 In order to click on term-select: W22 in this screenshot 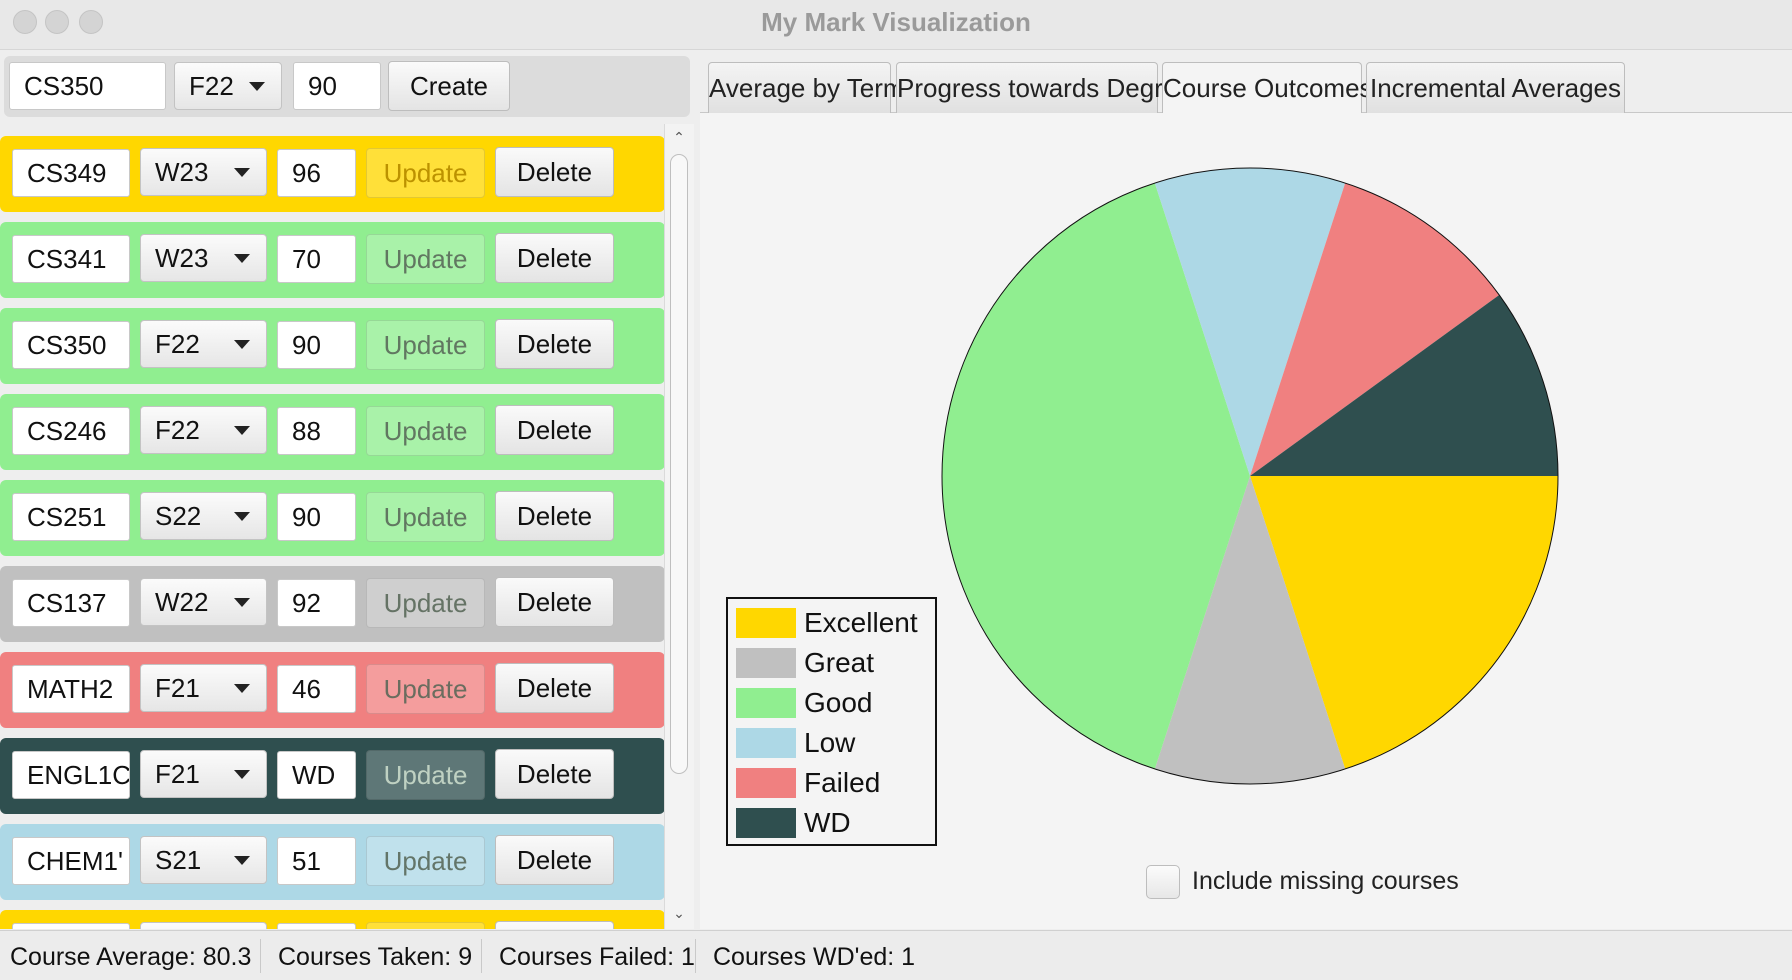, I will do `click(203, 602)`.